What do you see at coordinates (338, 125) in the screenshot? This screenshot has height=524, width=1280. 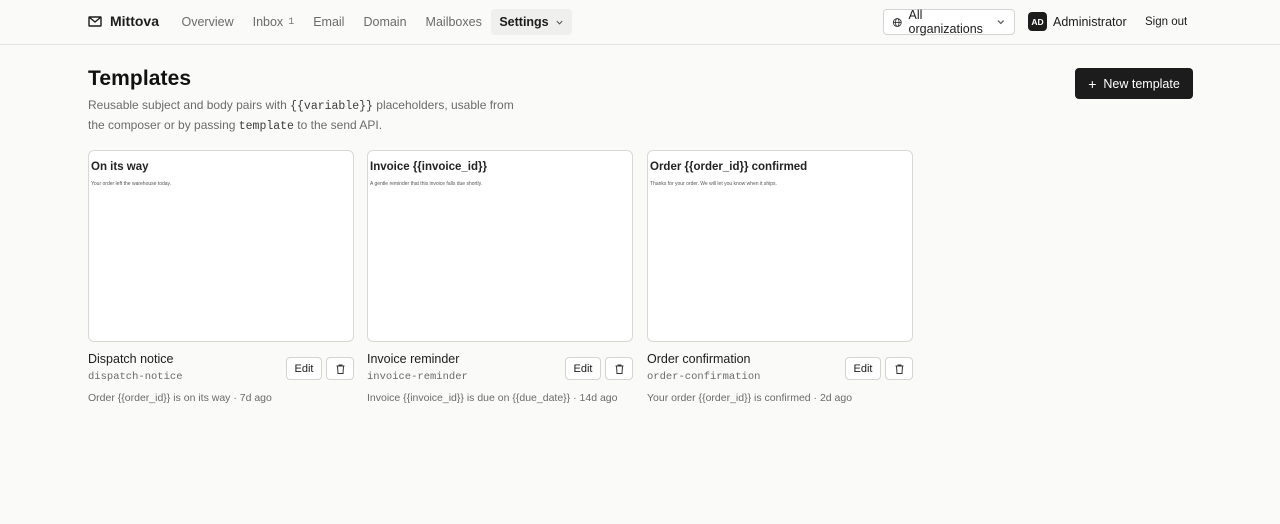 I see `subtitle-text-3: to the send API.` at bounding box center [338, 125].